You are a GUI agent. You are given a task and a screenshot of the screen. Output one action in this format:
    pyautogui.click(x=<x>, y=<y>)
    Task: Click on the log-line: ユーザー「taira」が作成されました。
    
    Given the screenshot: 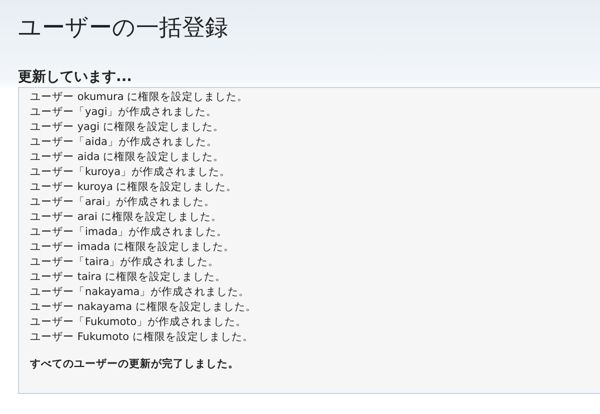 What is the action you would take?
    pyautogui.click(x=125, y=262)
    